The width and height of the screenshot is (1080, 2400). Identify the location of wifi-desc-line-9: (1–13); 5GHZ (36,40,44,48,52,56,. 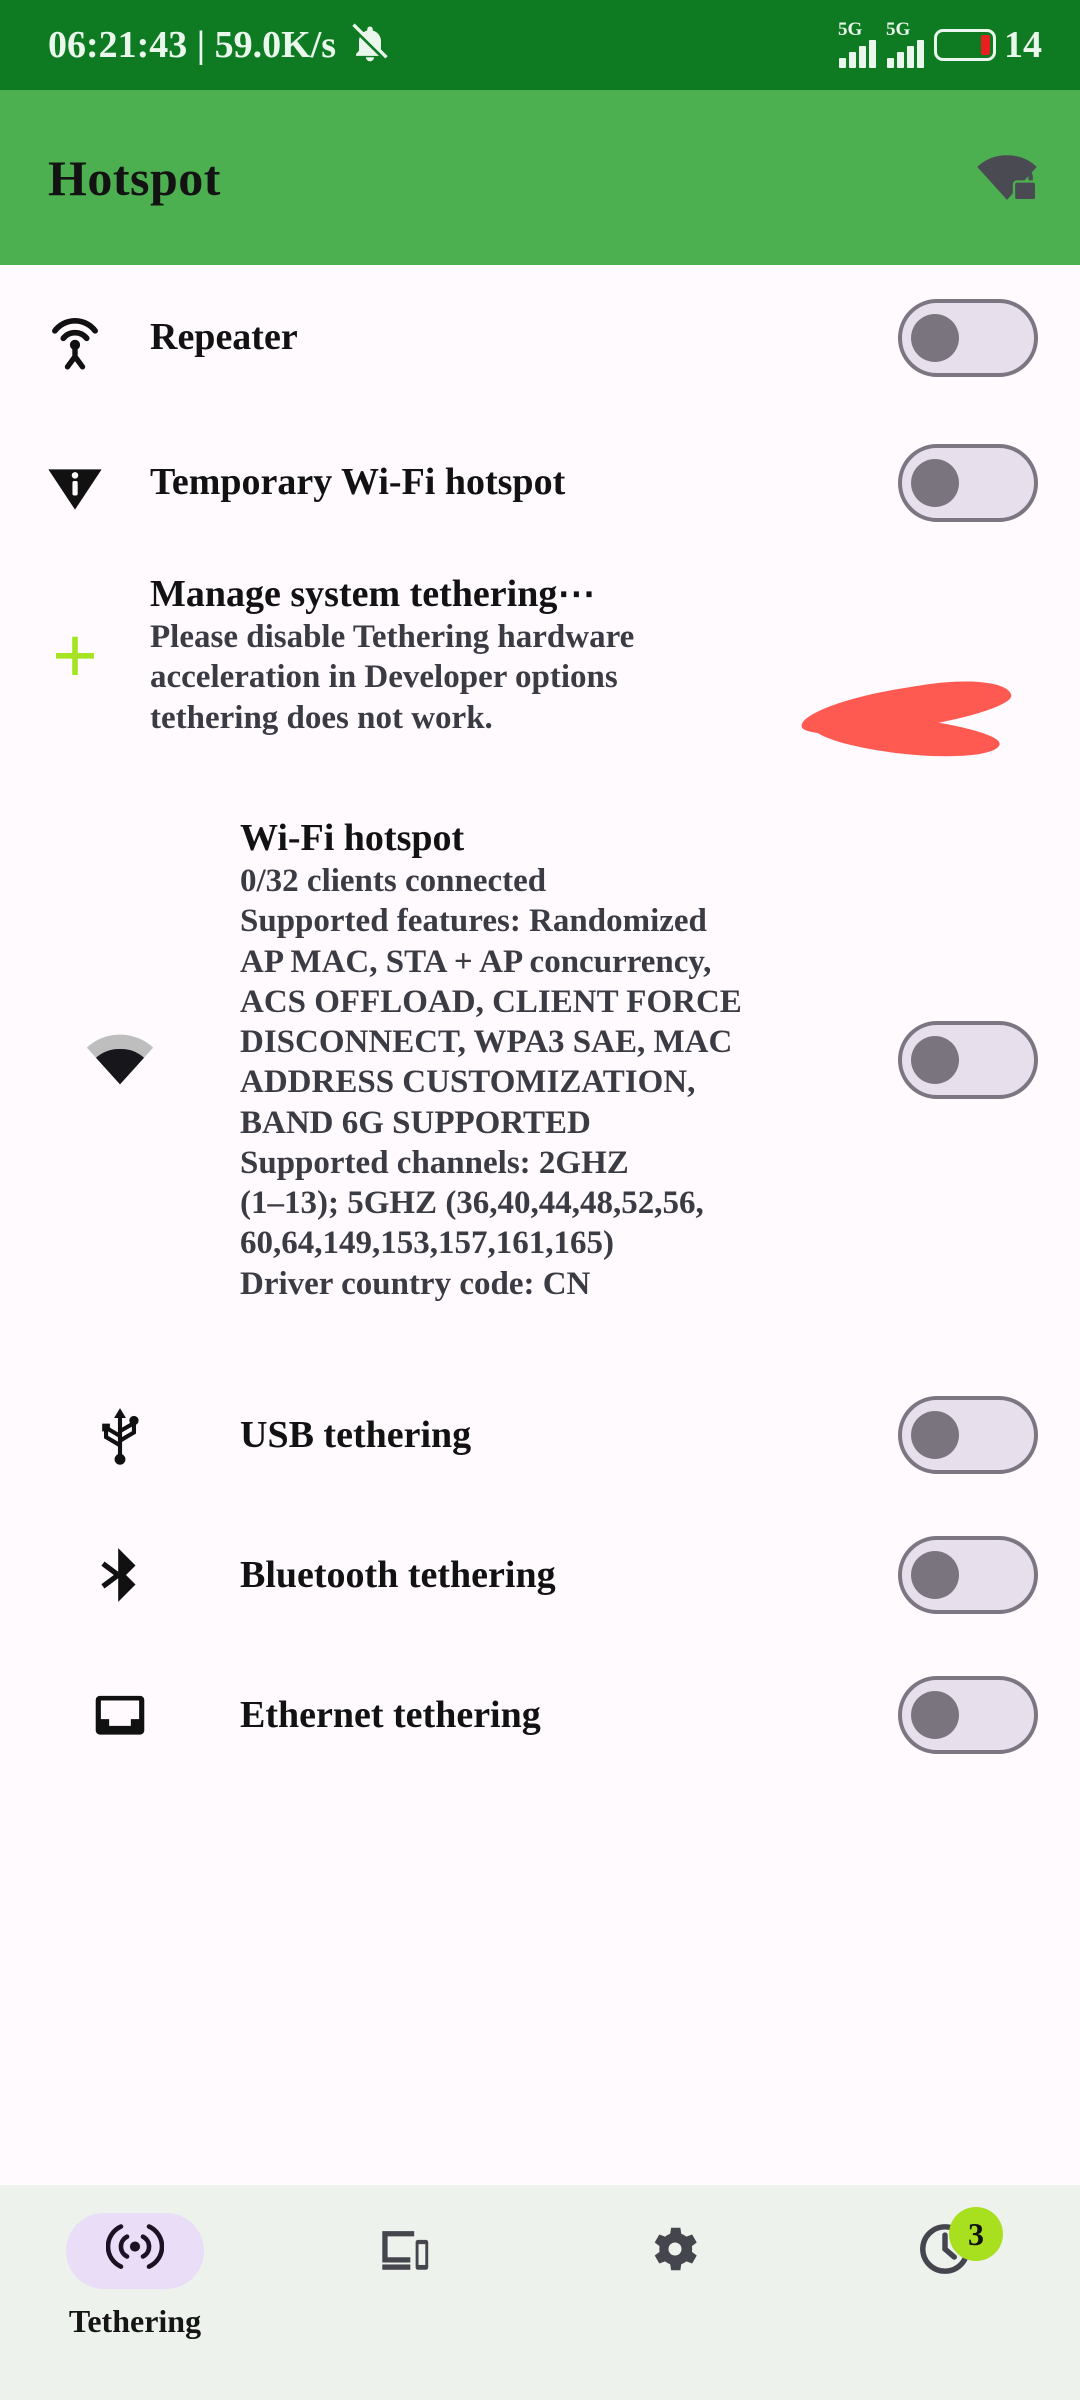
(472, 1203).